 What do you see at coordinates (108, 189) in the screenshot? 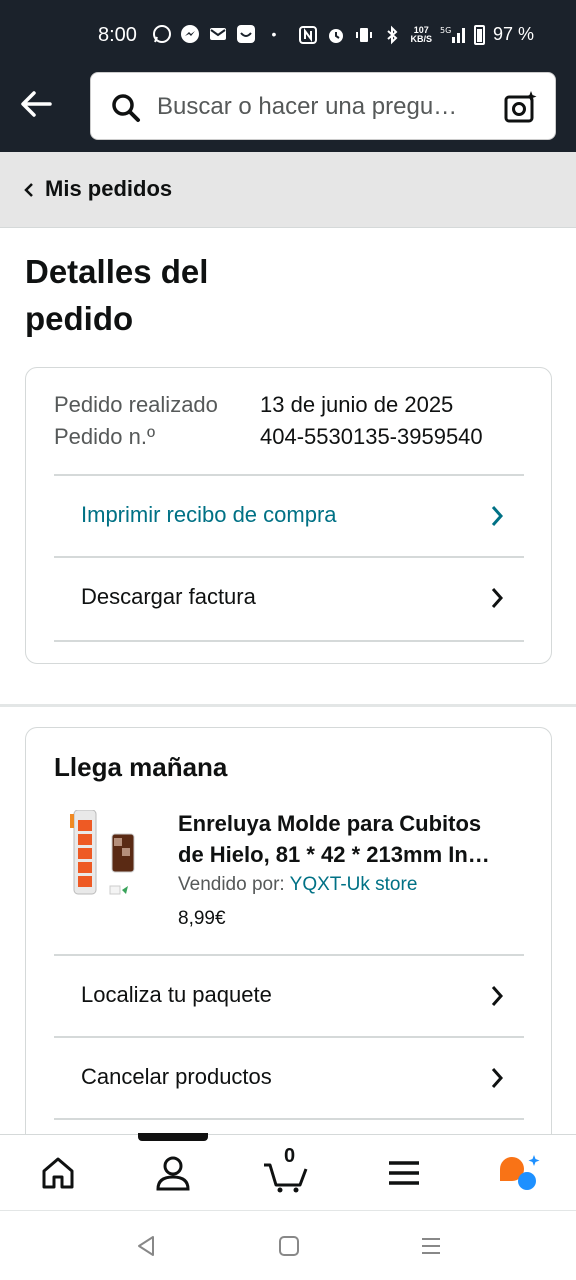
I see `breadcrumb-label: Mis pedidos` at bounding box center [108, 189].